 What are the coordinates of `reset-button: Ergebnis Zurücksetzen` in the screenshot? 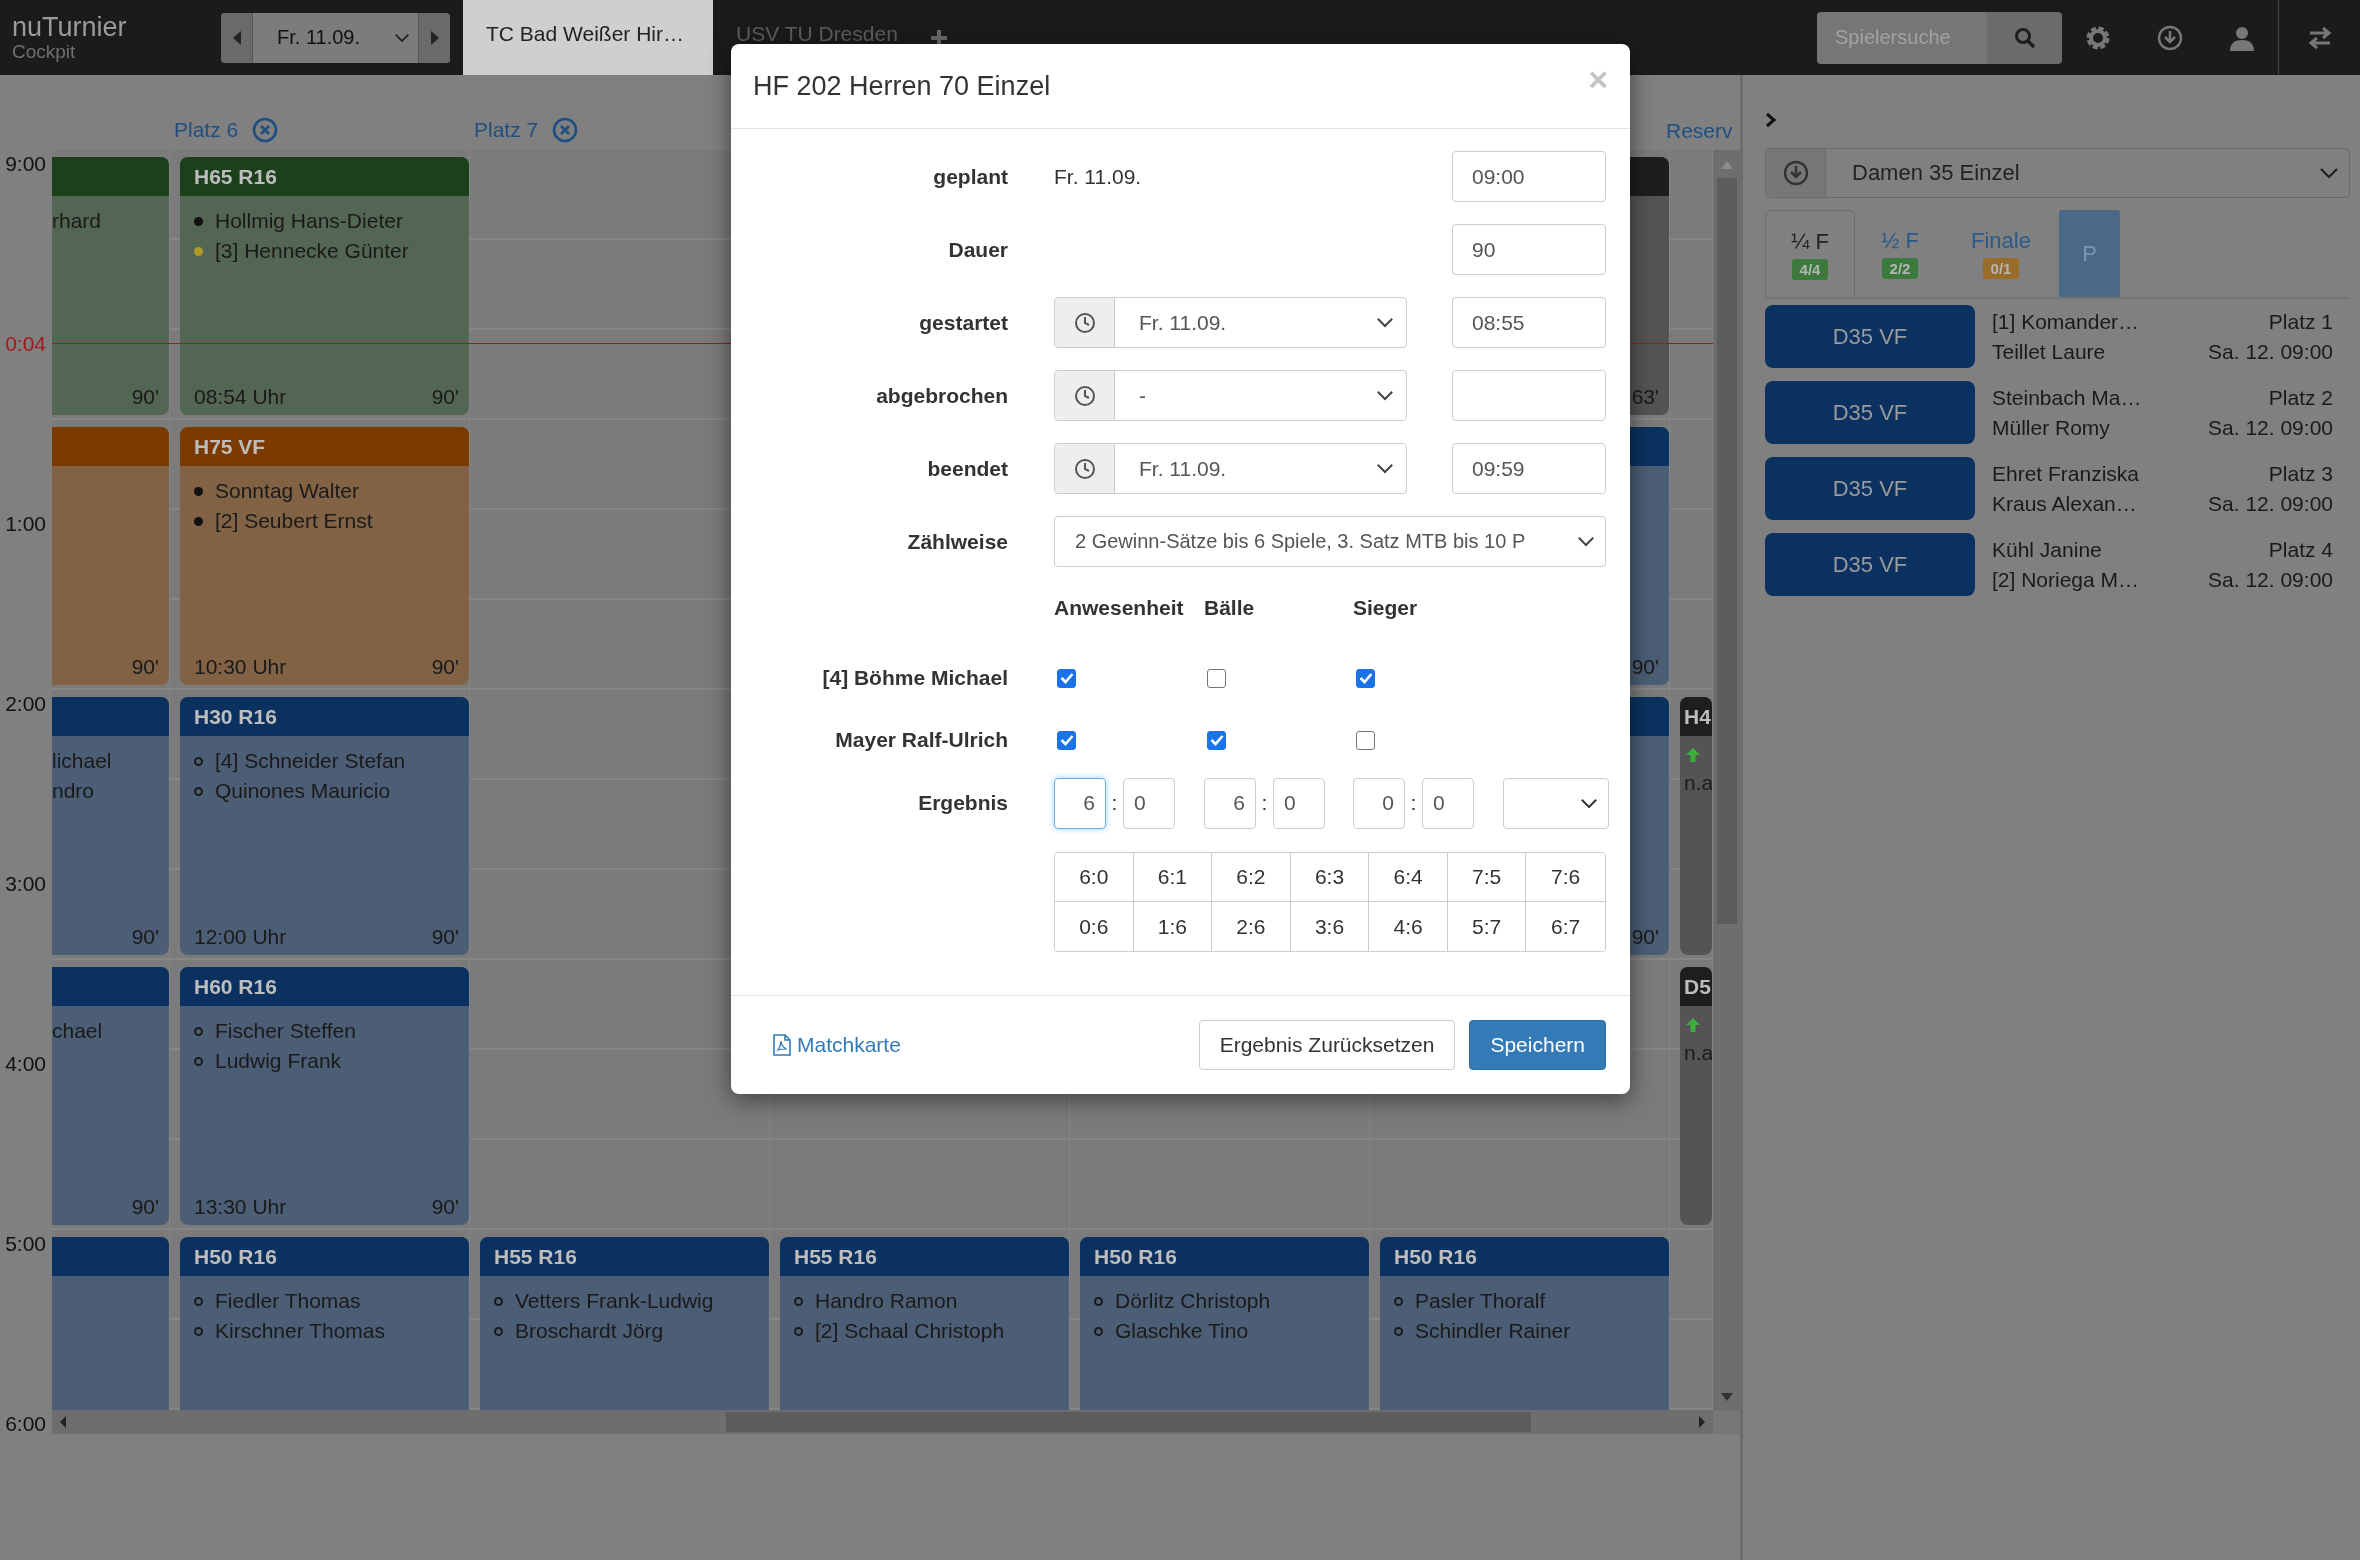 It's located at (1327, 1045).